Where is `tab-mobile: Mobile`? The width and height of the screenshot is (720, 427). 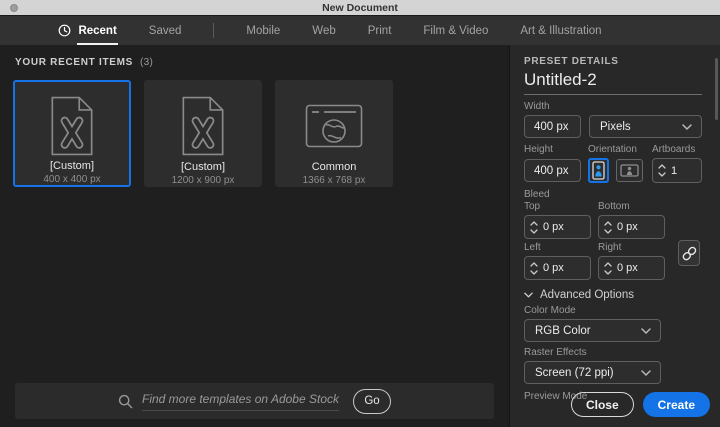 tab-mobile: Mobile is located at coordinates (263, 31).